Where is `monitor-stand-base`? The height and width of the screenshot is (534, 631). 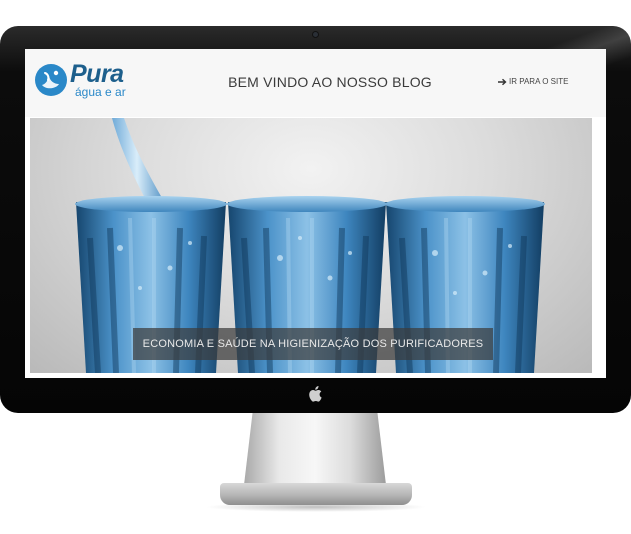
monitor-stand-base is located at coordinates (316, 494).